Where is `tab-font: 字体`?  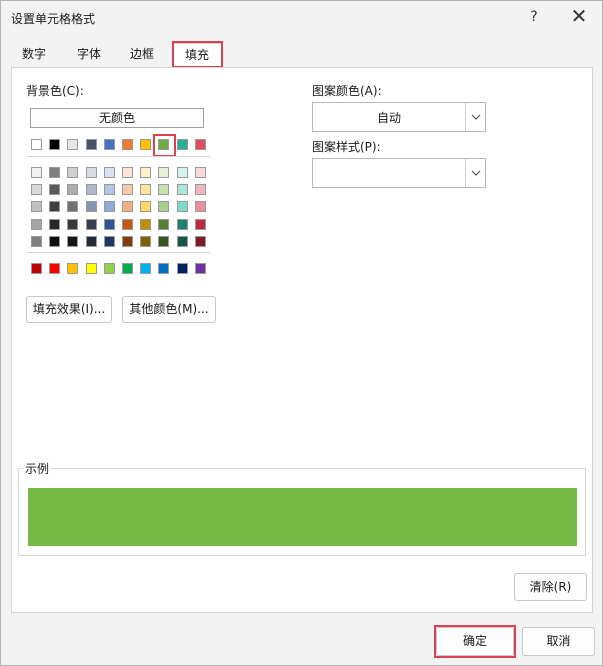
tab-font: 字体 is located at coordinates (89, 55).